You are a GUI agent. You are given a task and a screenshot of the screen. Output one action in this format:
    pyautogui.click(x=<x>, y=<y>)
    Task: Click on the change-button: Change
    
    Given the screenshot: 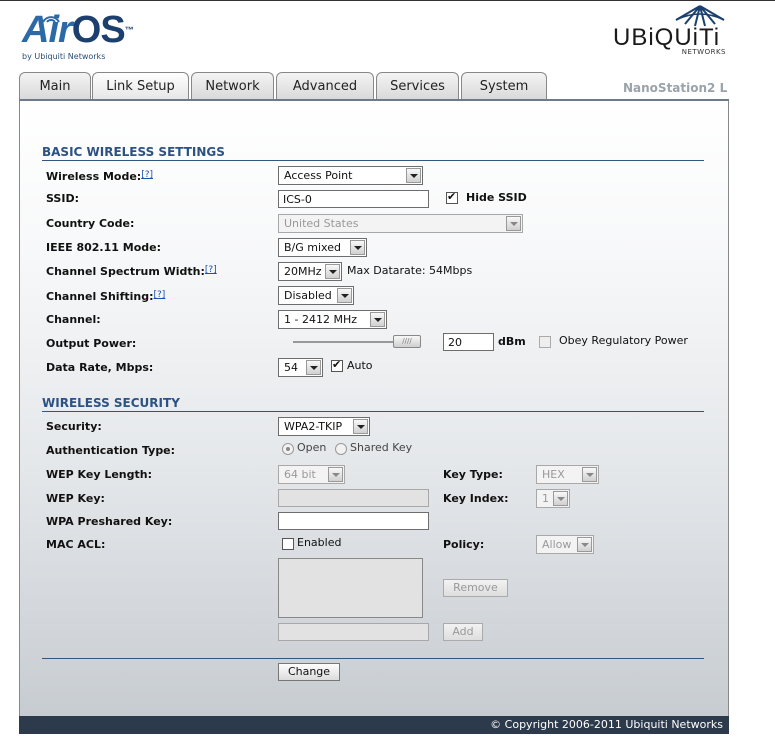 What is the action you would take?
    pyautogui.click(x=309, y=672)
    